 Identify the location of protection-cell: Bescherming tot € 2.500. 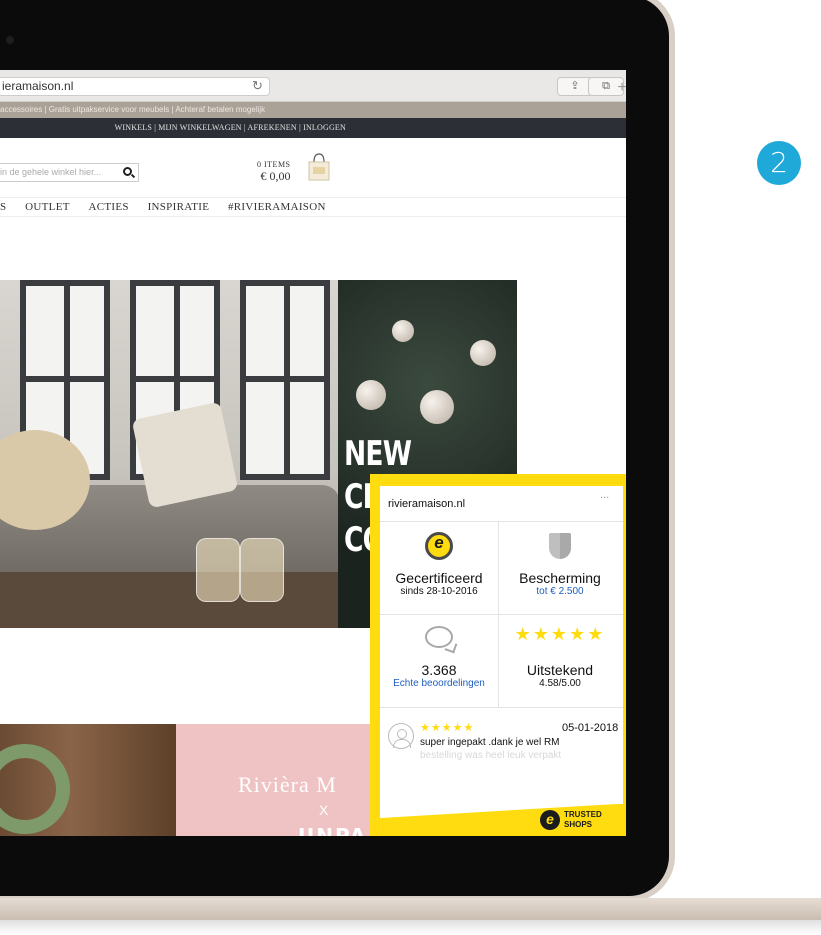
(560, 583).